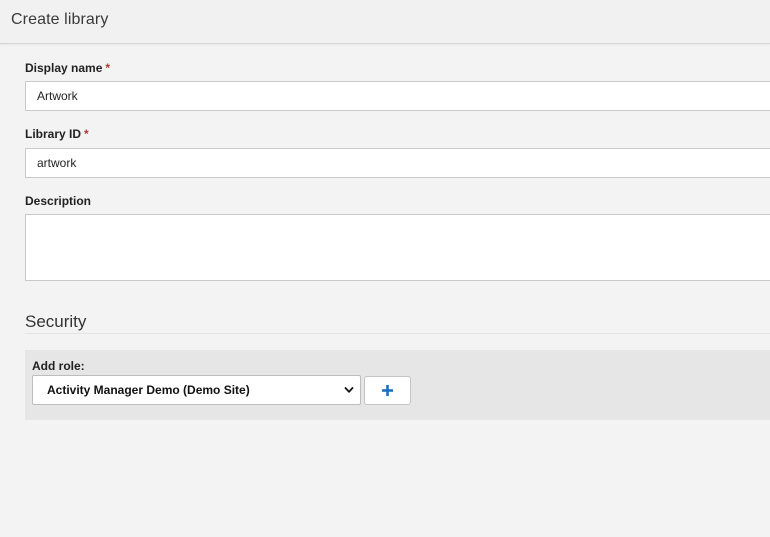 The image size is (770, 537). I want to click on display-name-label: Display name *, so click(67, 68).